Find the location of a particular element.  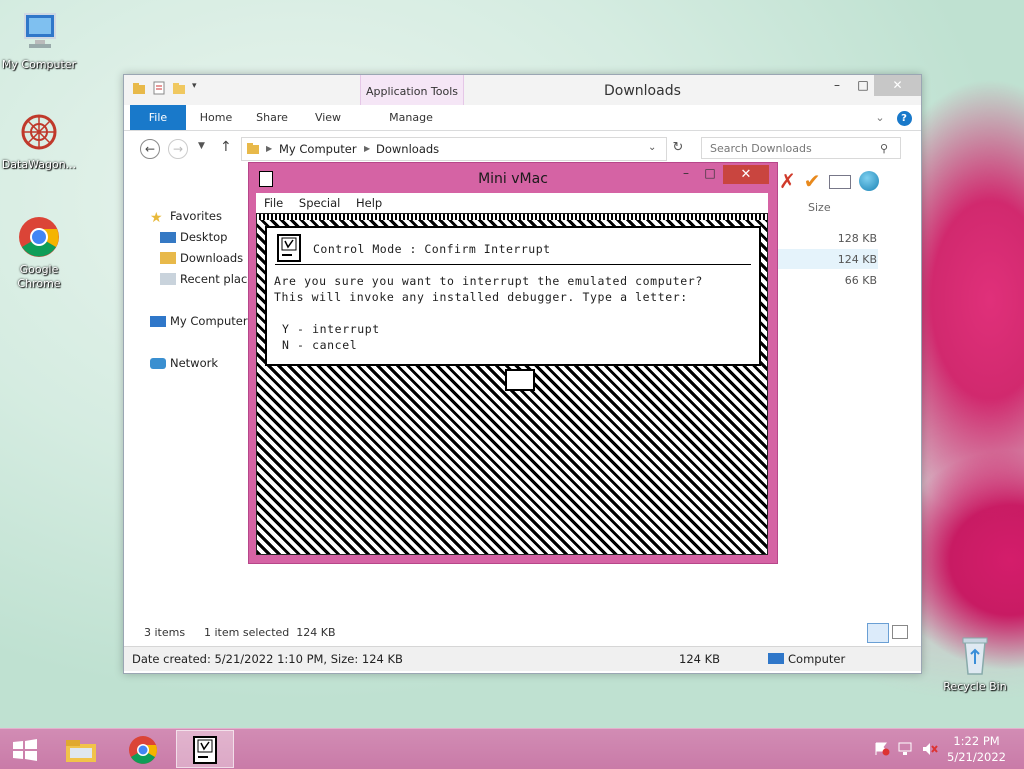

file-size: 128 KB is located at coordinates (857, 238).